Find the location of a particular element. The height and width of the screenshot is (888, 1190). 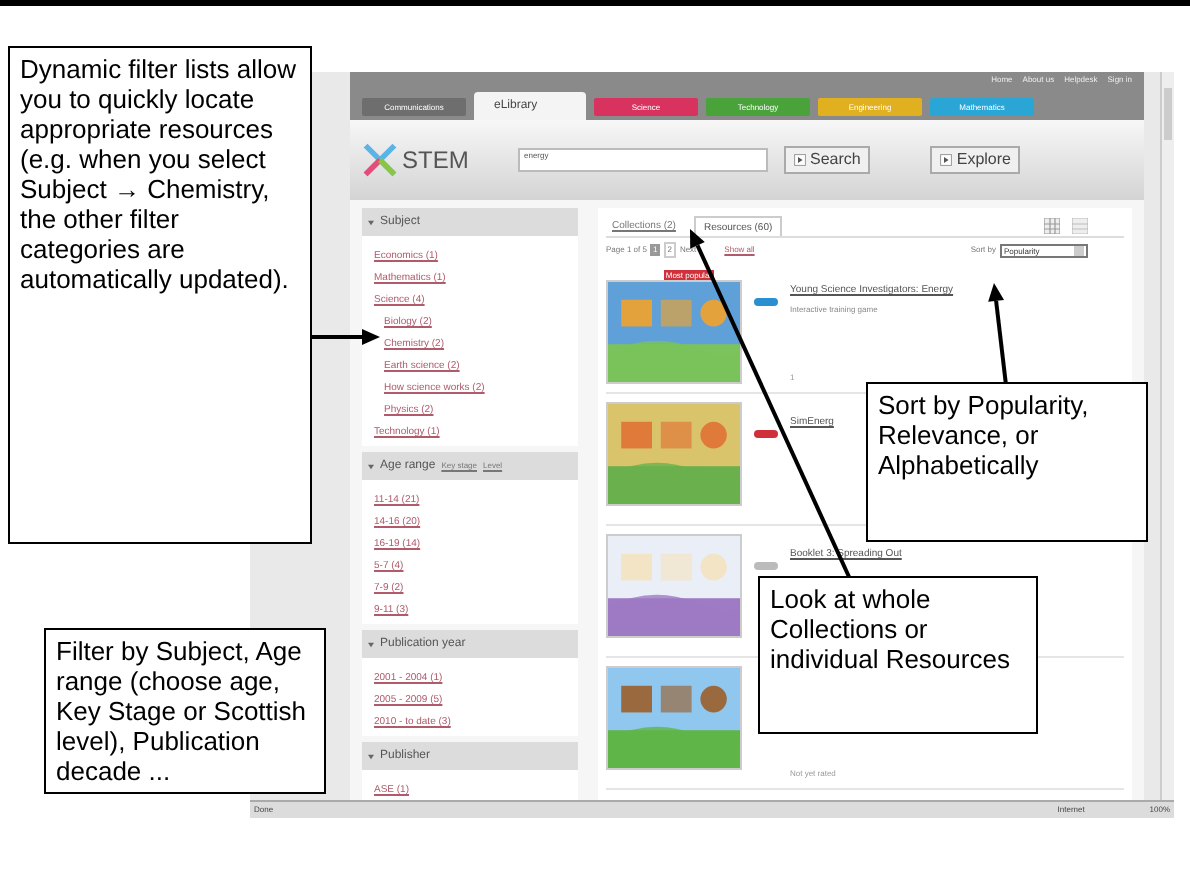

scroll-thumb is located at coordinates (1168, 114).